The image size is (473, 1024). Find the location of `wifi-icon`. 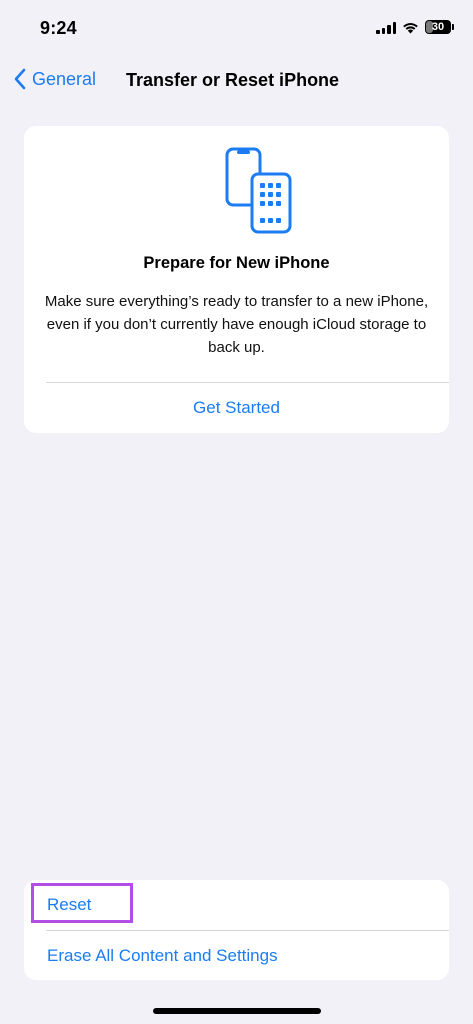

wifi-icon is located at coordinates (410, 27).